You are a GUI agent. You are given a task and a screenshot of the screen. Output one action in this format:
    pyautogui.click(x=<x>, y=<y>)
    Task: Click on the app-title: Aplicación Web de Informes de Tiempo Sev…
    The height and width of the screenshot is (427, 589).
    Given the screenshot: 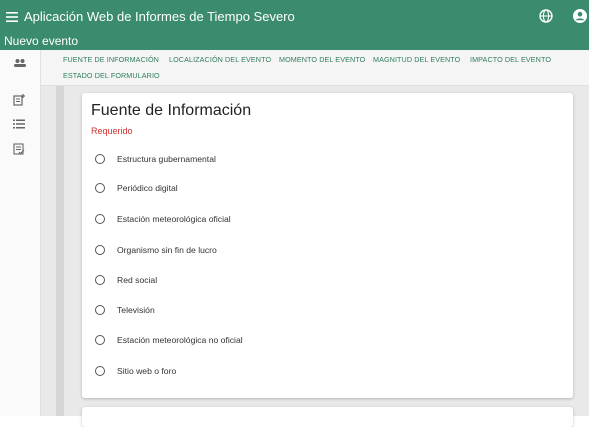 What is the action you would take?
    pyautogui.click(x=159, y=16)
    